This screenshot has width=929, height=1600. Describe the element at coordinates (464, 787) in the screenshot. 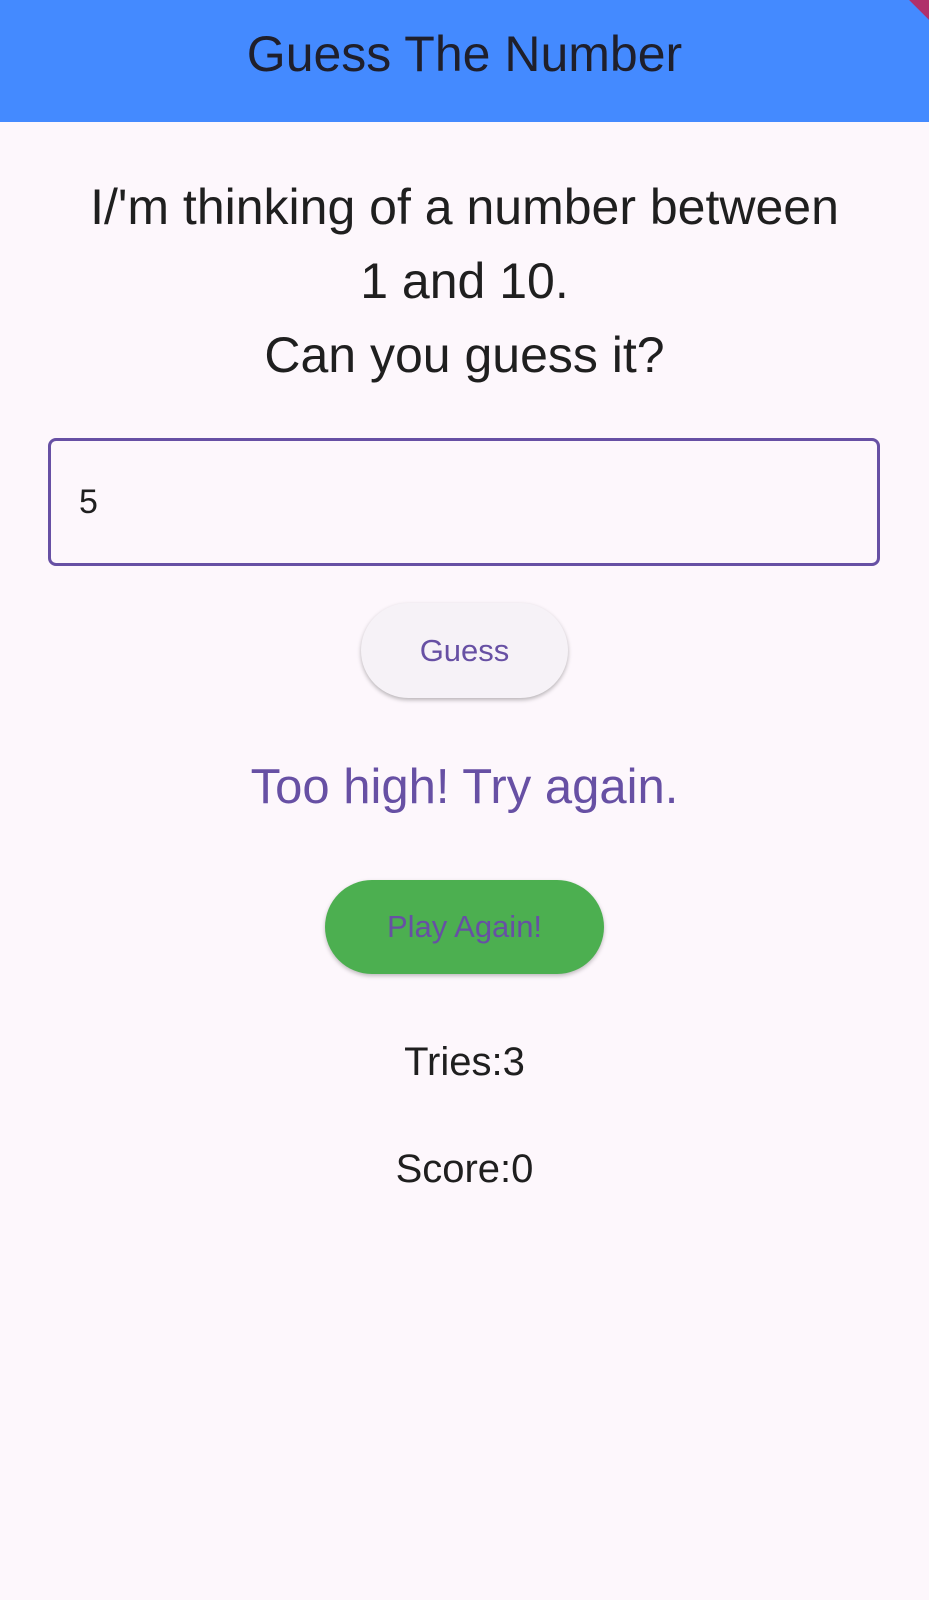

I see `feedback-message: Too high! Try again.` at that location.